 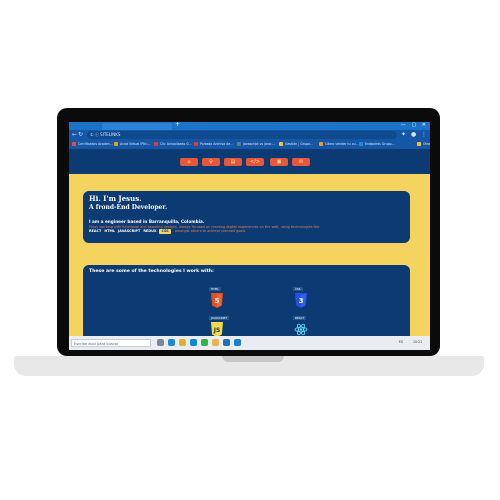 I want to click on tech-list: REACT HTML JAVASCRIPT REDUX CSS, so click(x=131, y=231).